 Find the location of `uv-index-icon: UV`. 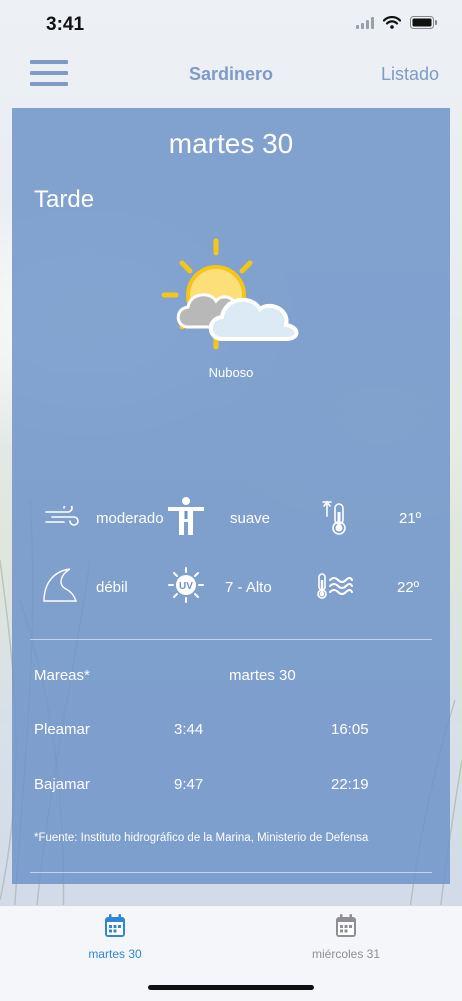

uv-index-icon: UV is located at coordinates (186, 585).